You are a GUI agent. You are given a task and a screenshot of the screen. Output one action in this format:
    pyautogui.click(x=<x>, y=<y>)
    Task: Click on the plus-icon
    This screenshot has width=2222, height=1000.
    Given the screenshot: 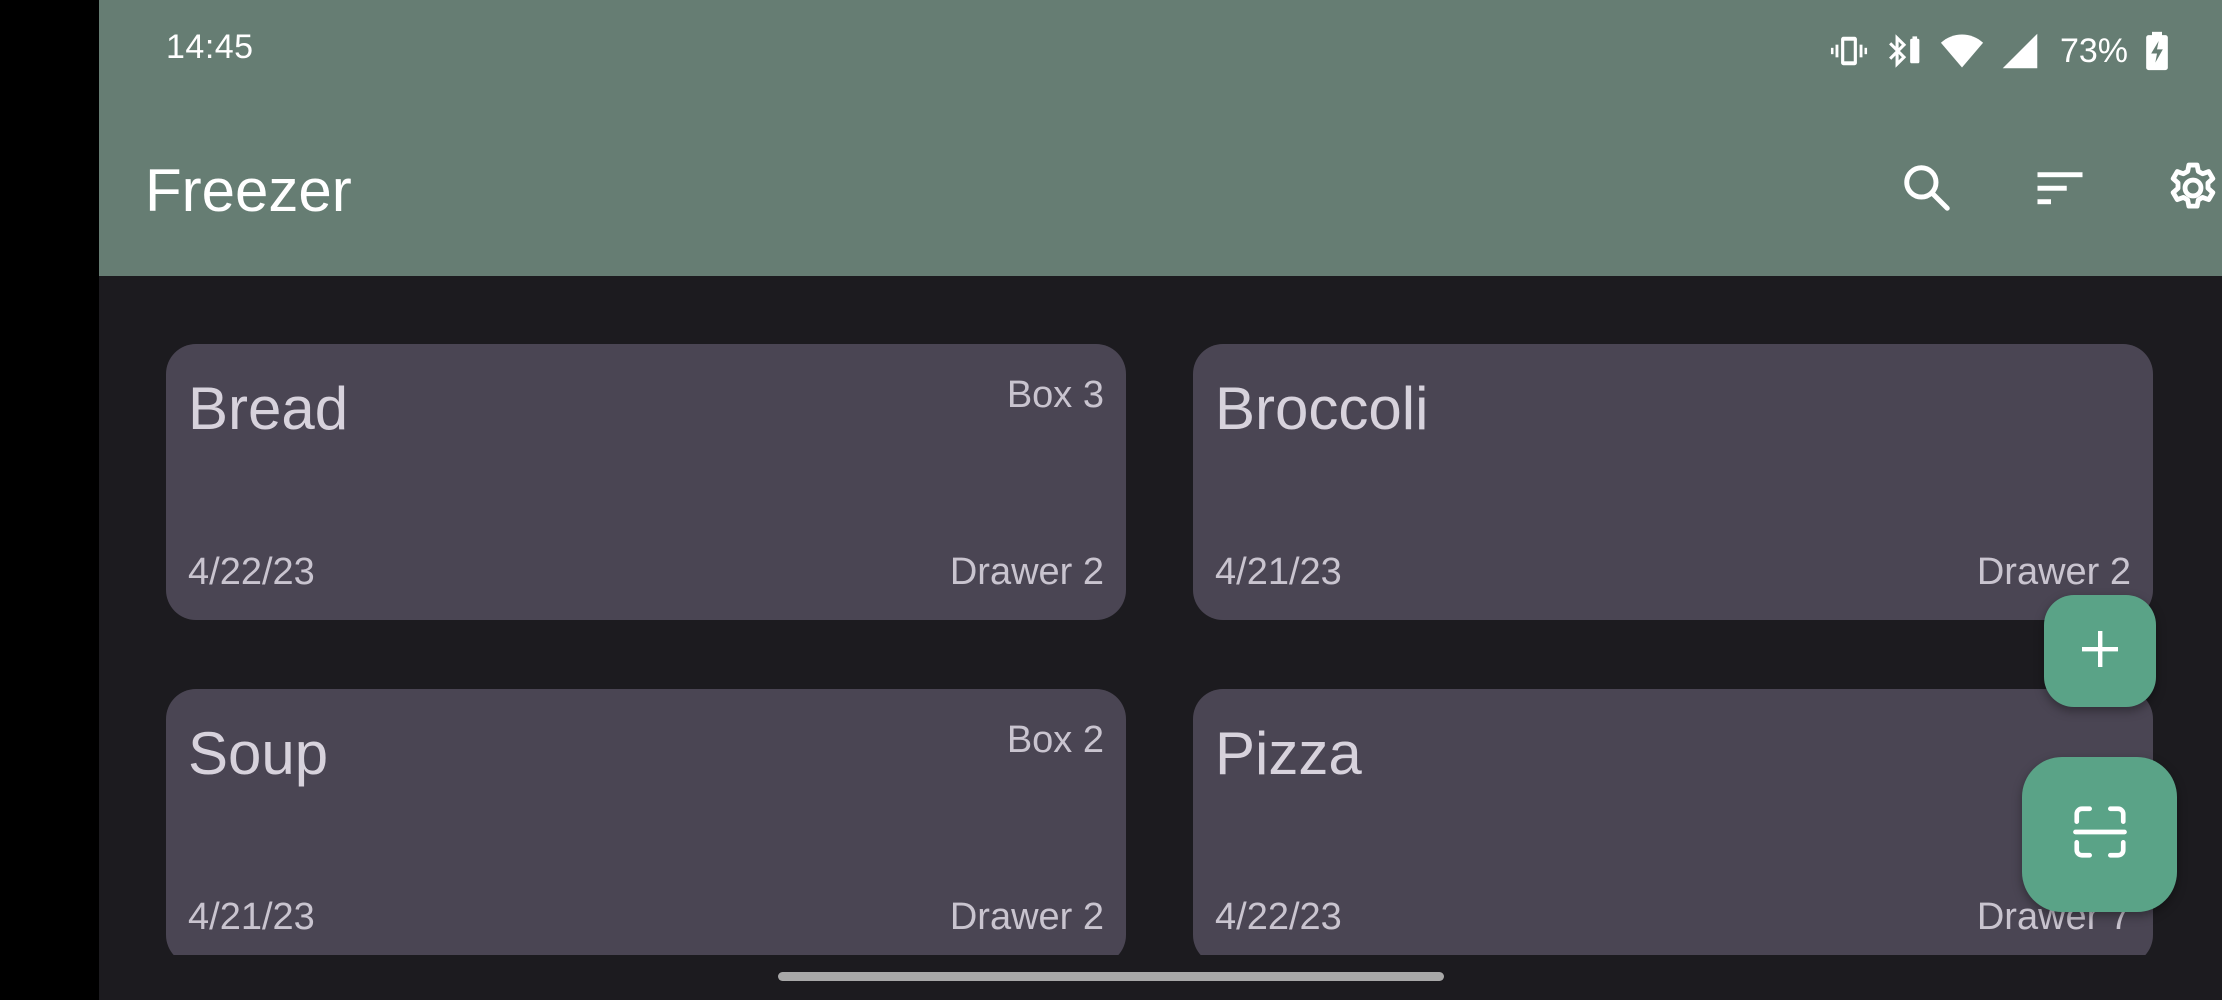 What is the action you would take?
    pyautogui.click(x=2100, y=651)
    